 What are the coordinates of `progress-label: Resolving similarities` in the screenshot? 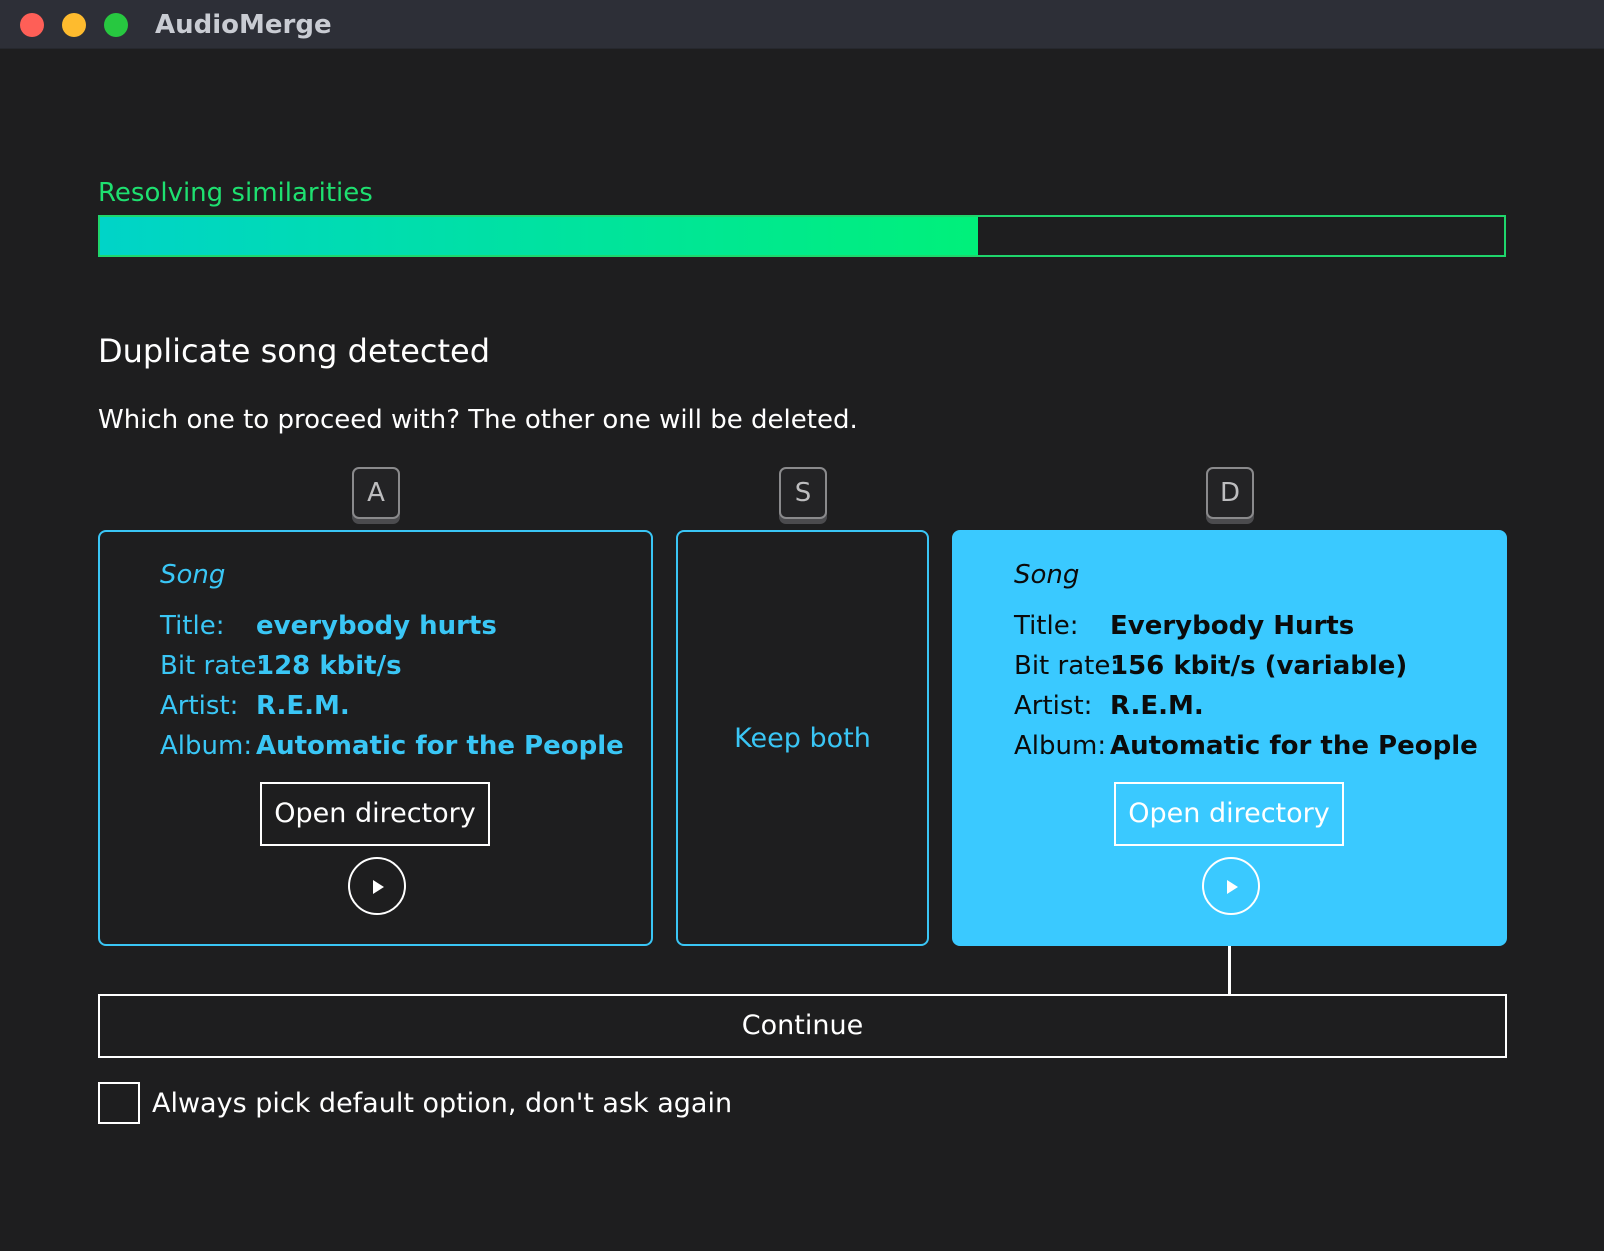 It's located at (235, 193).